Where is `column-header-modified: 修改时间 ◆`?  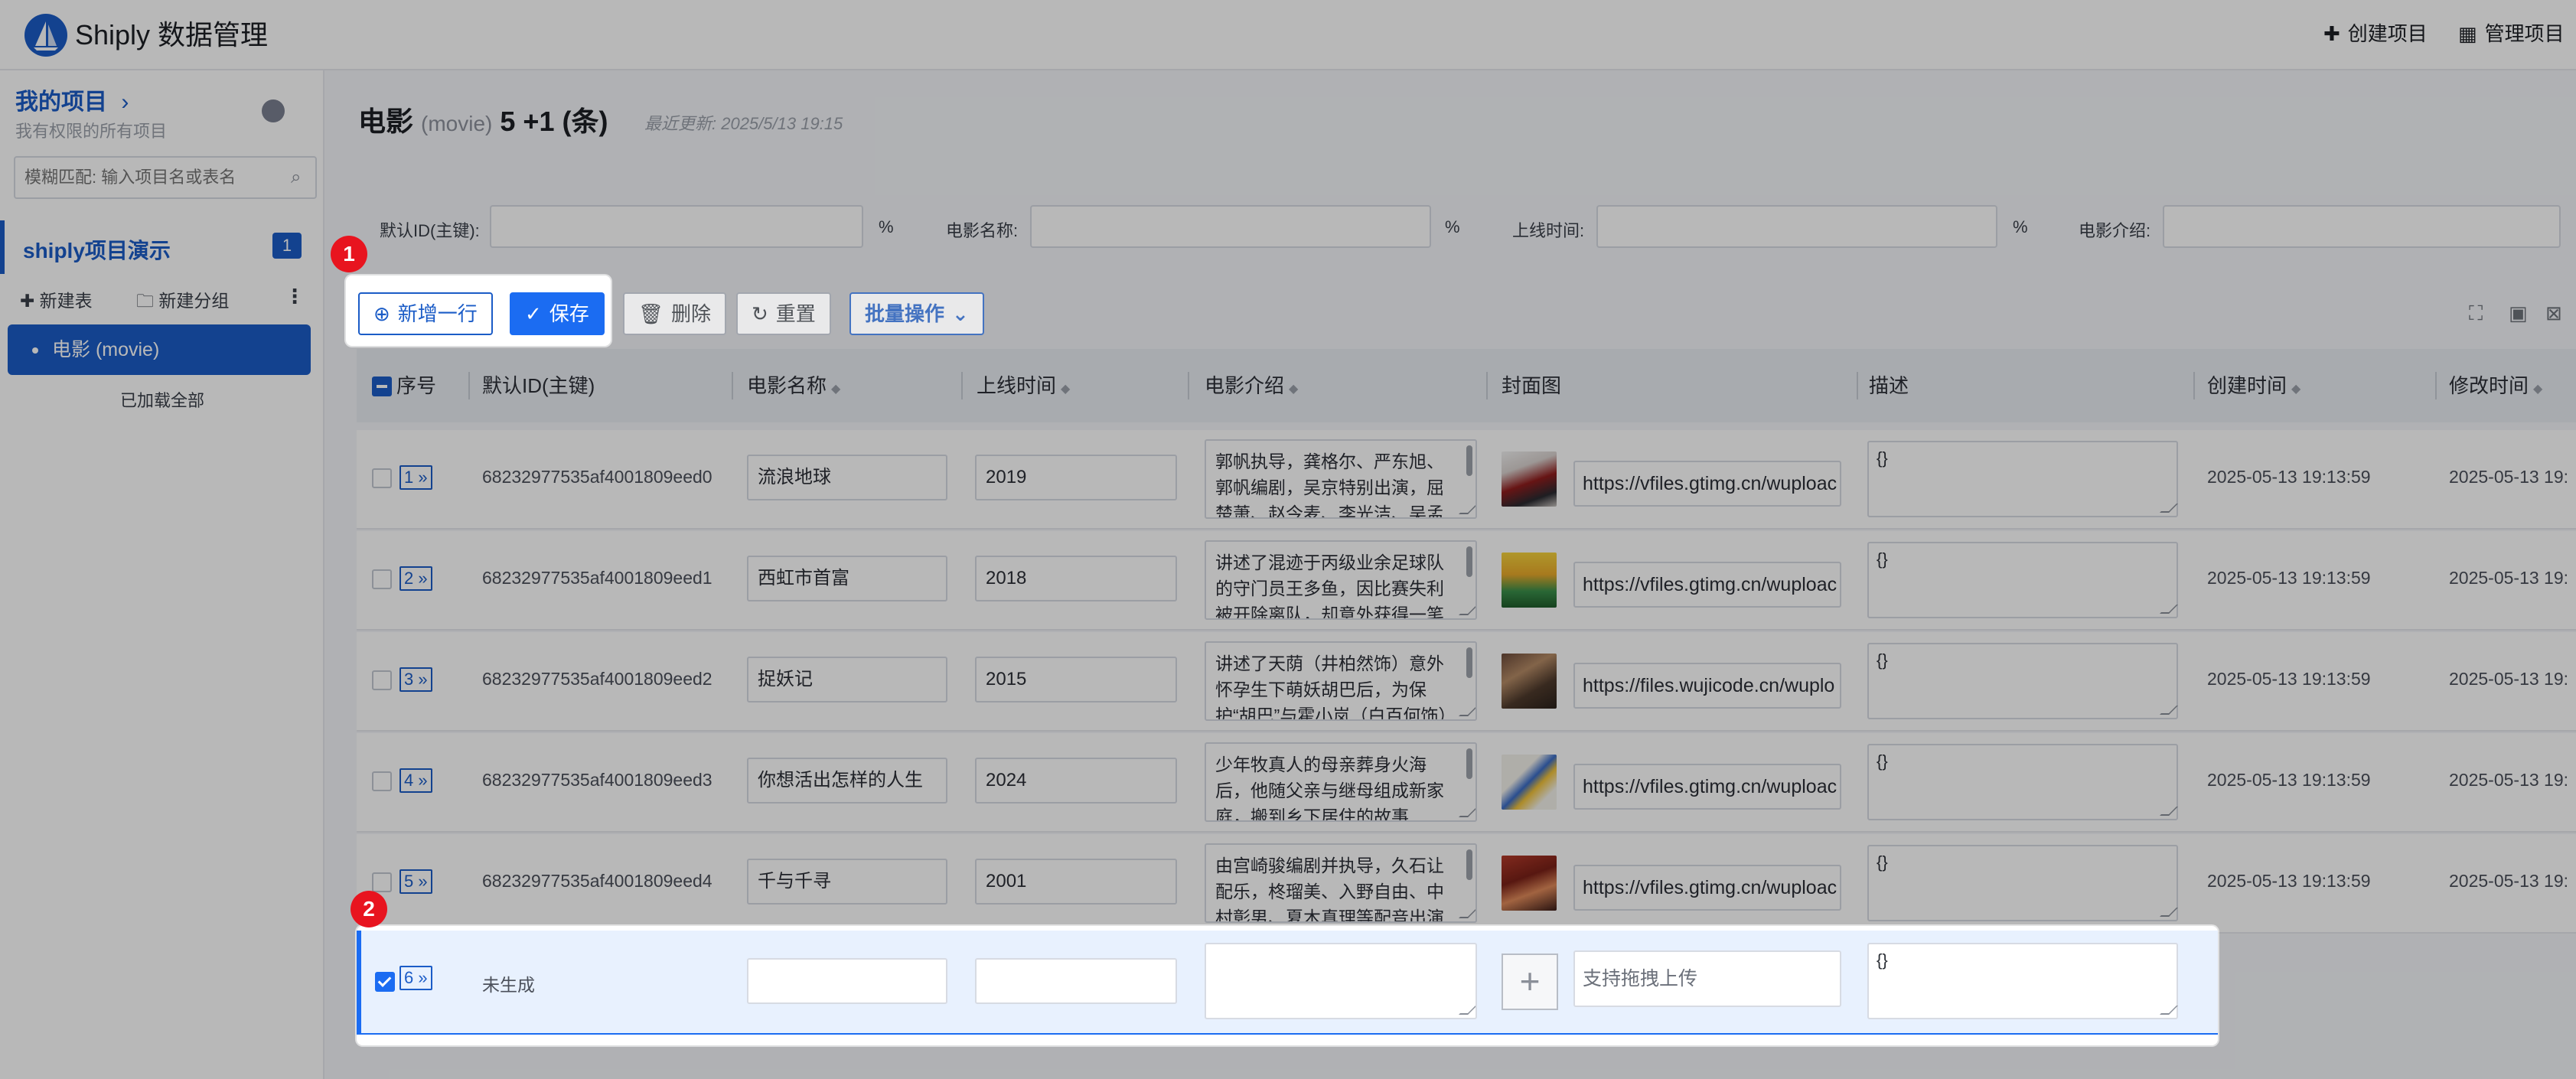
column-header-modified: 修改时间 ◆ is located at coordinates (2495, 386).